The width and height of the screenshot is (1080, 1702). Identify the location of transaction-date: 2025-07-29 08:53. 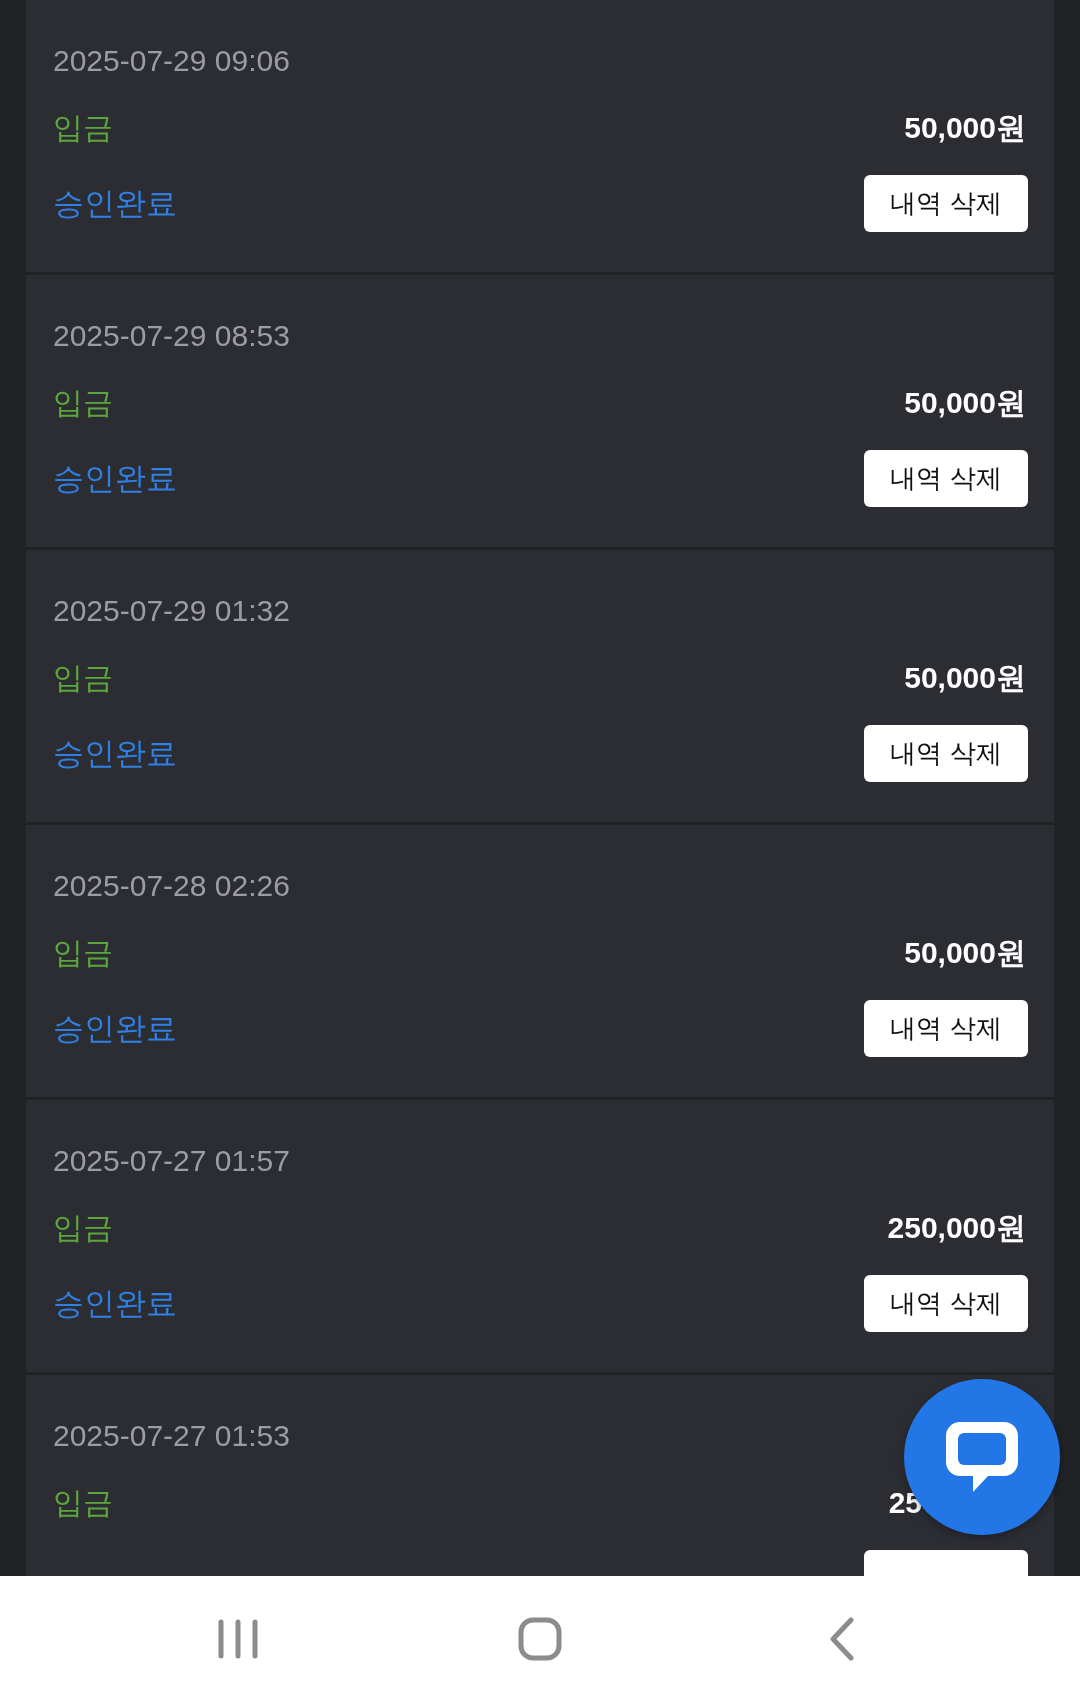
(171, 336).